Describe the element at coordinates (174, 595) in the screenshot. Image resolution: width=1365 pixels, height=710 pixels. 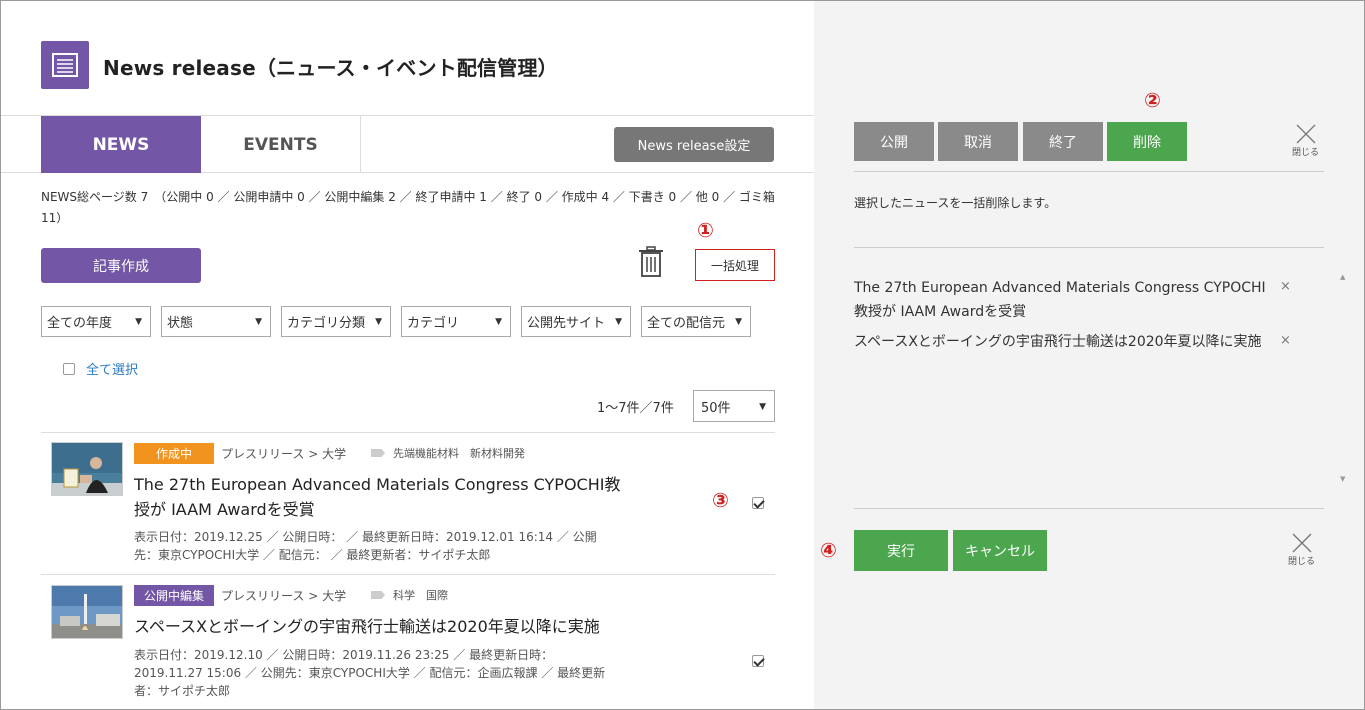
I see `status-badge: 公開中編集` at that location.